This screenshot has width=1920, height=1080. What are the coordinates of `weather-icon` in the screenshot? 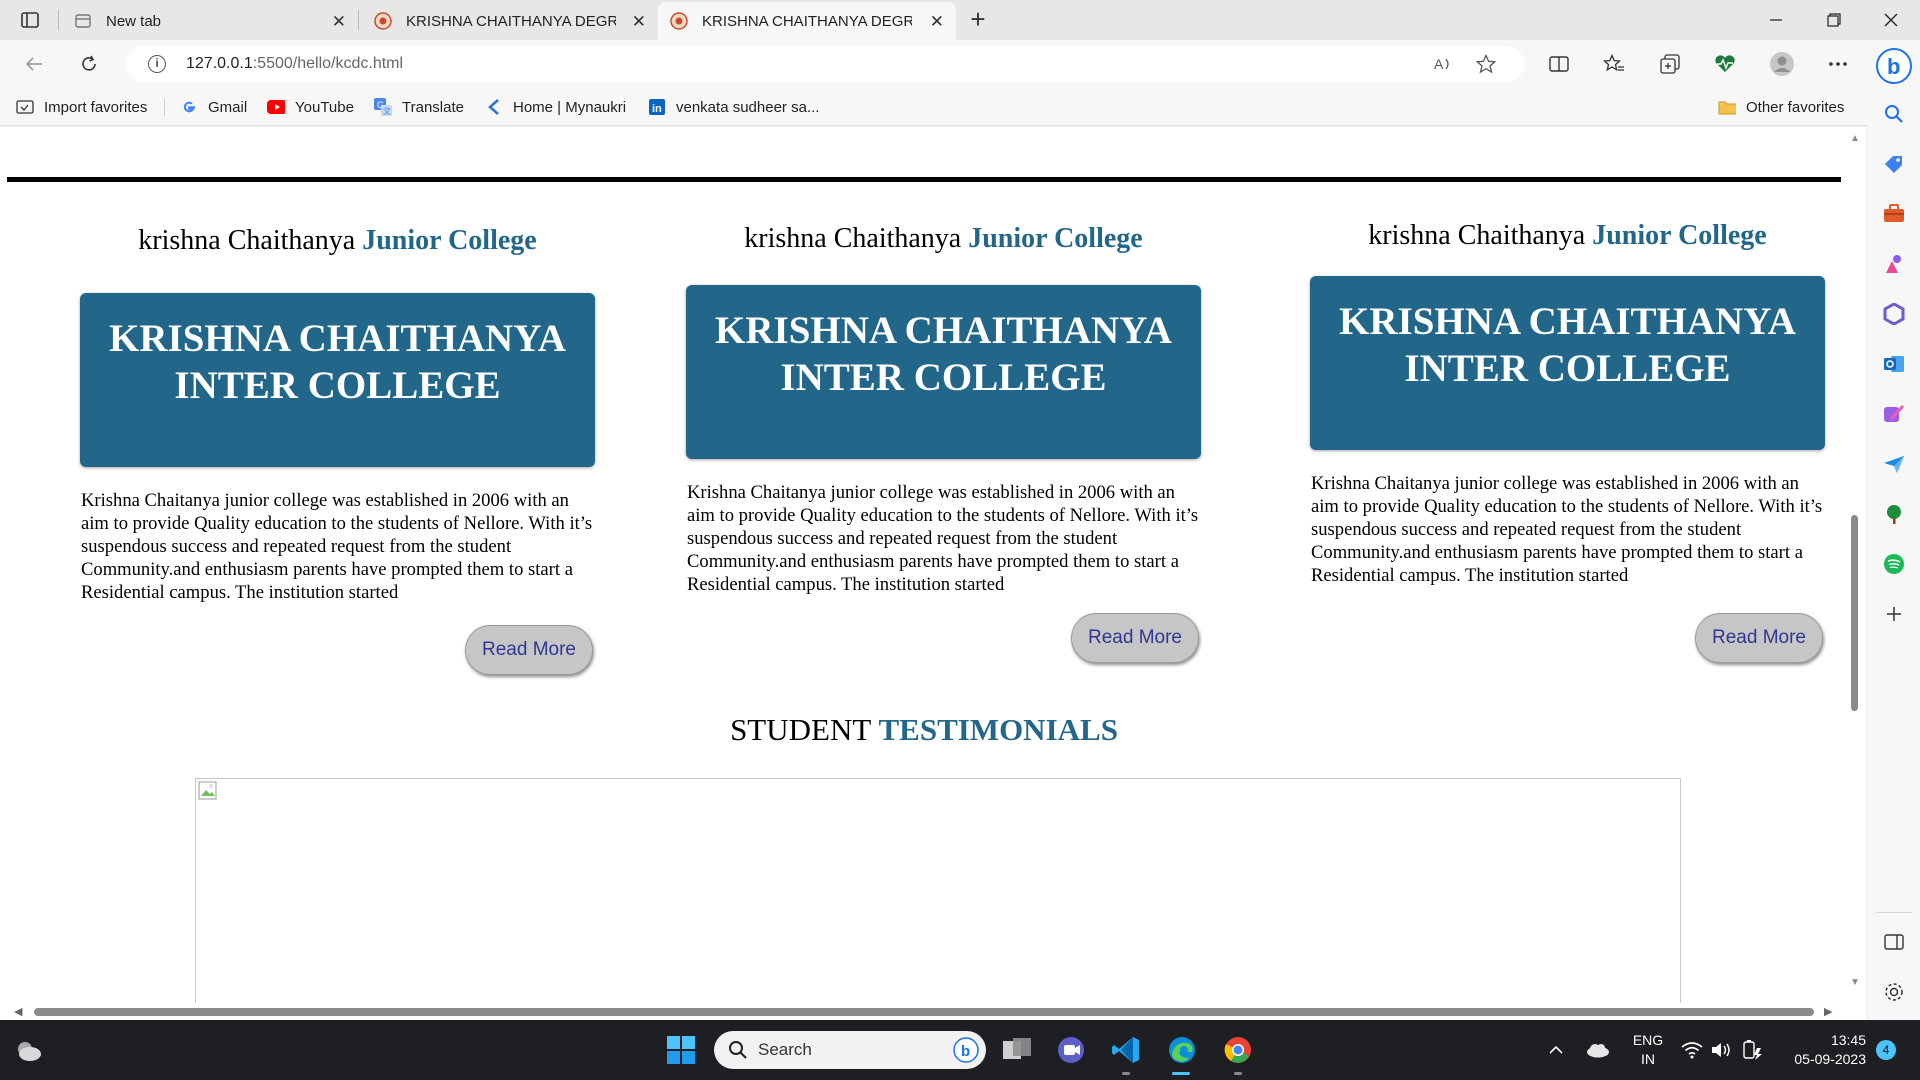 It's located at (28, 1050).